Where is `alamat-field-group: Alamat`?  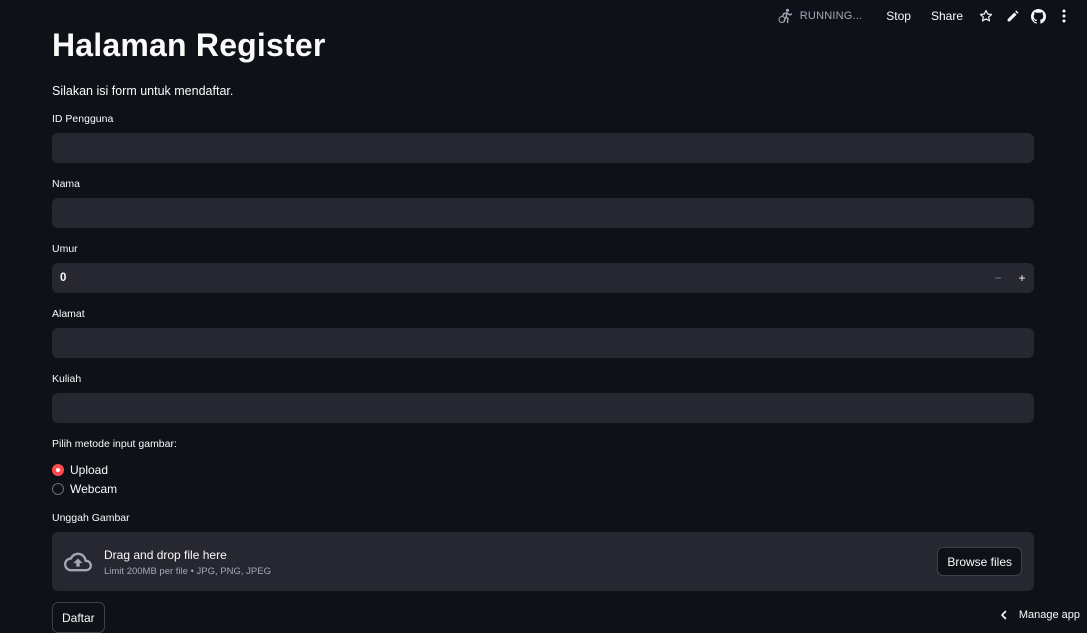
alamat-field-group: Alamat is located at coordinates (543, 332).